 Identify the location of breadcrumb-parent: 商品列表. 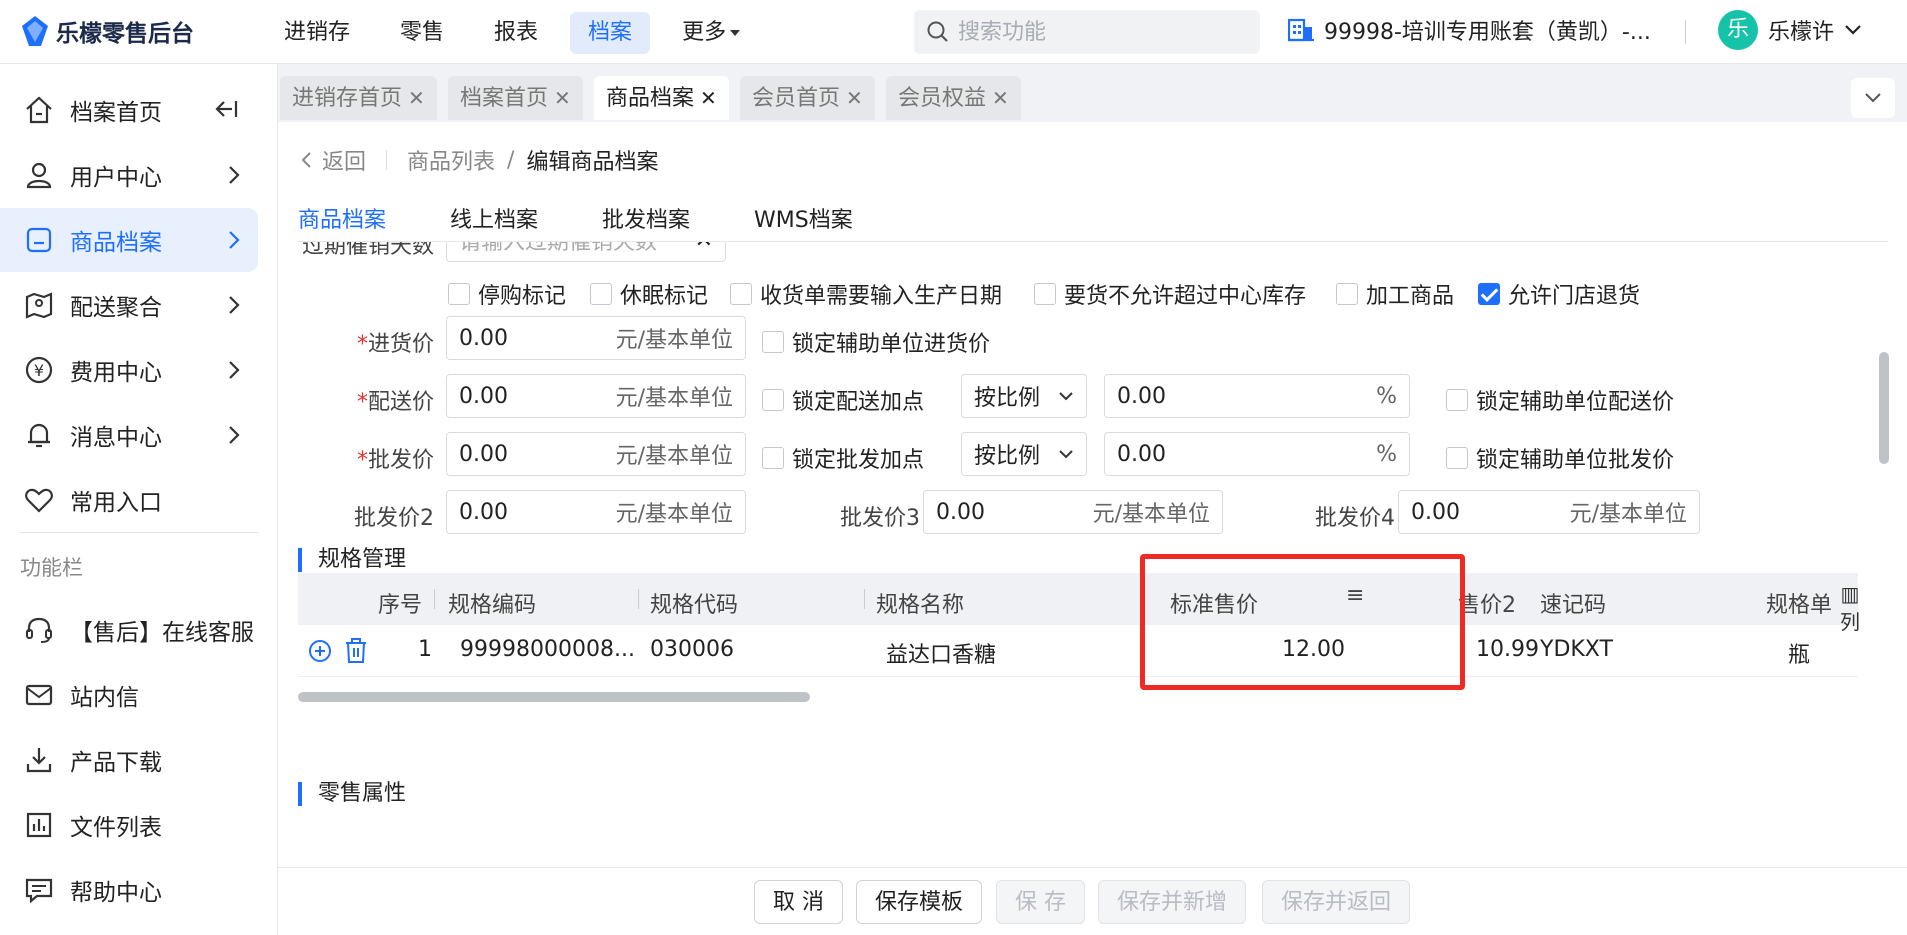
(451, 160).